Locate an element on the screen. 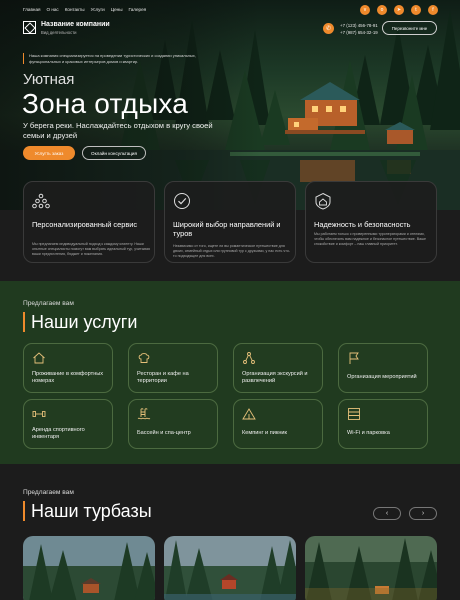  flag-icon is located at coordinates (354, 358).